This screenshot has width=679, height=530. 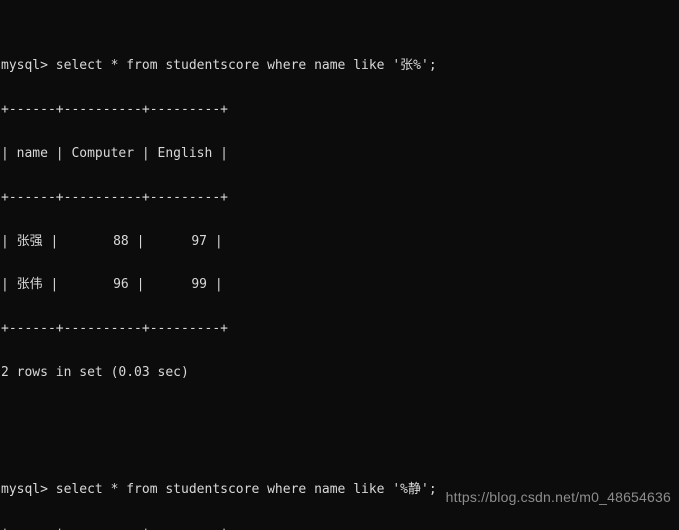 I want to click on result-status: 2 rows in set (0.03 sec), so click(x=95, y=372).